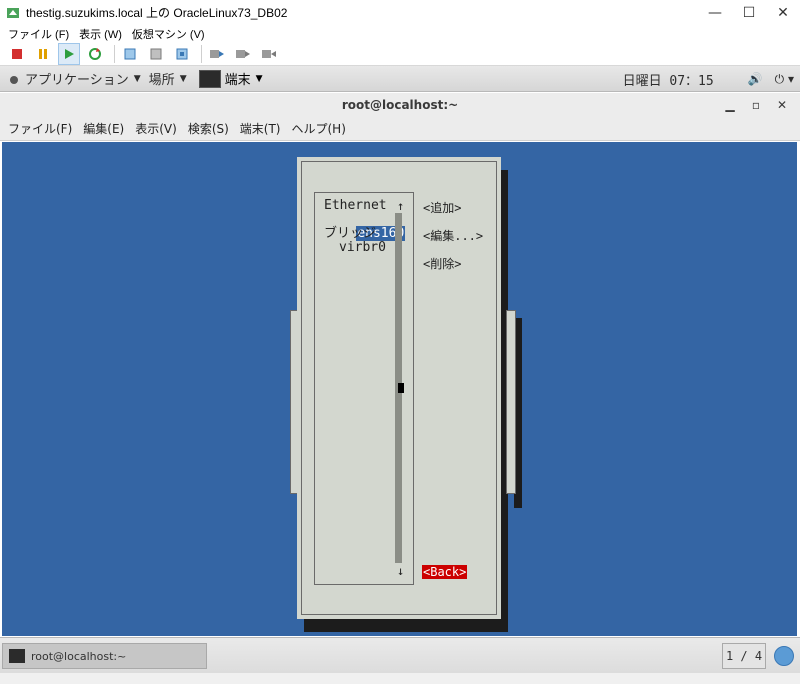 This screenshot has height=684, width=800. I want to click on share-icon, so click(217, 53).